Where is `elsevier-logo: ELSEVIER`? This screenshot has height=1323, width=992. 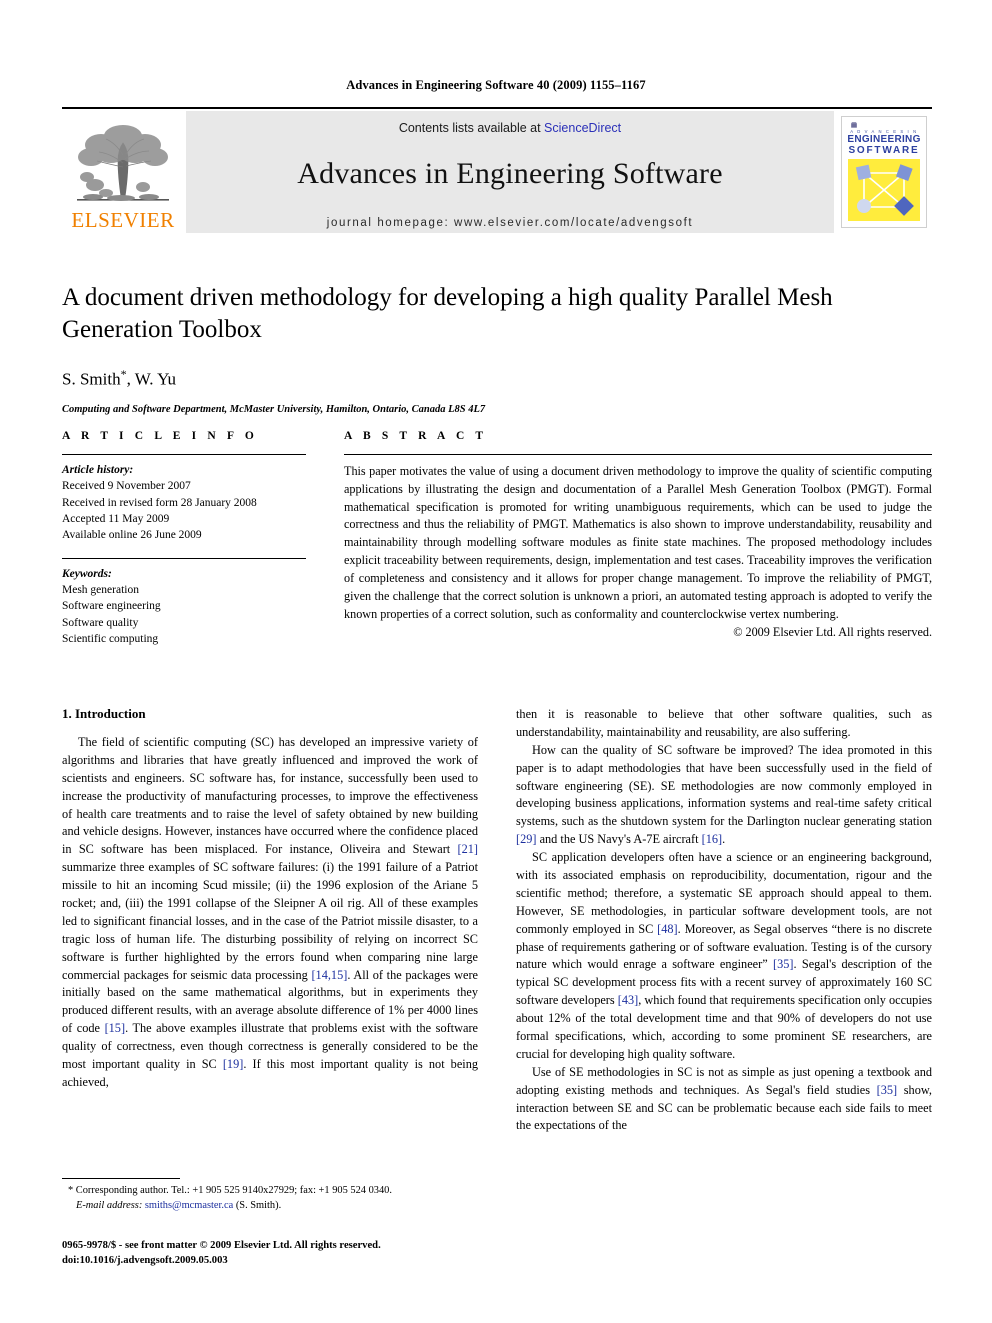
elsevier-logo: ELSEVIER is located at coordinates (123, 172).